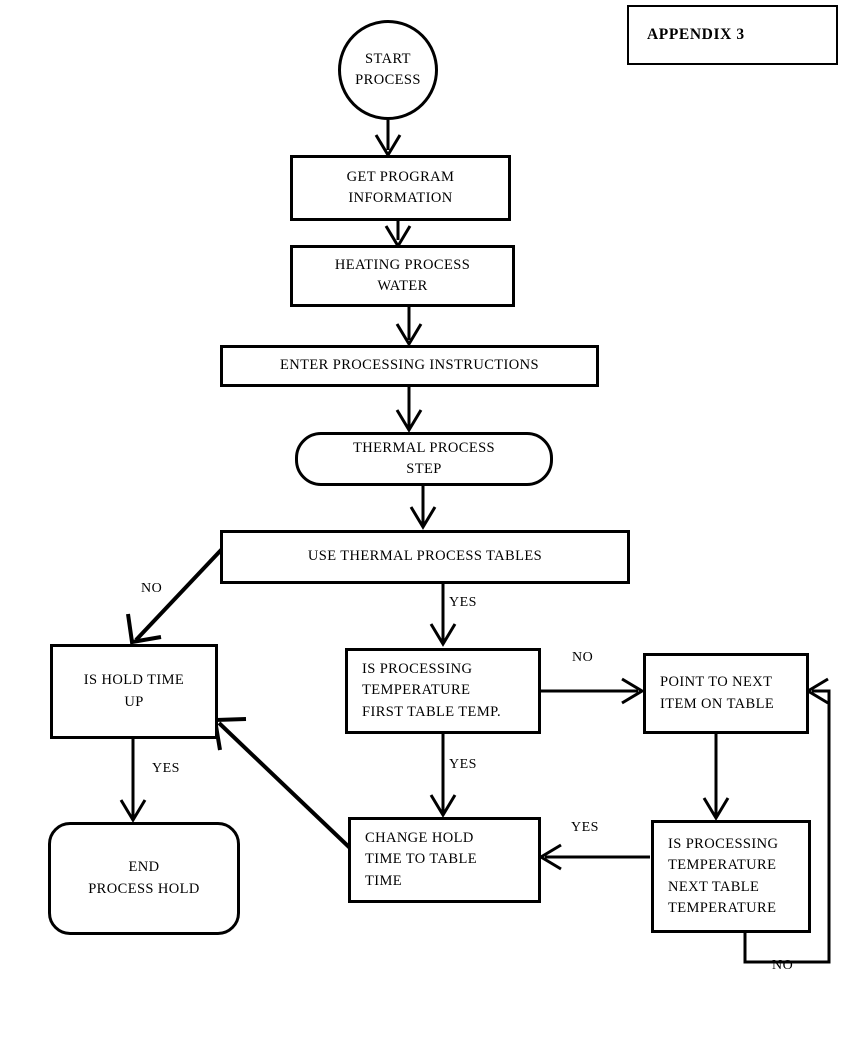 The height and width of the screenshot is (1043, 845). Describe the element at coordinates (134, 701) in the screenshot. I see `node-hold-time-line2: UP` at that location.